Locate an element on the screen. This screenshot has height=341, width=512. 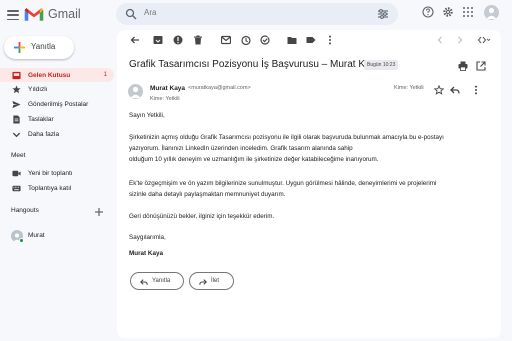
sidebar-item-label: Taslaklar is located at coordinates (41, 119).